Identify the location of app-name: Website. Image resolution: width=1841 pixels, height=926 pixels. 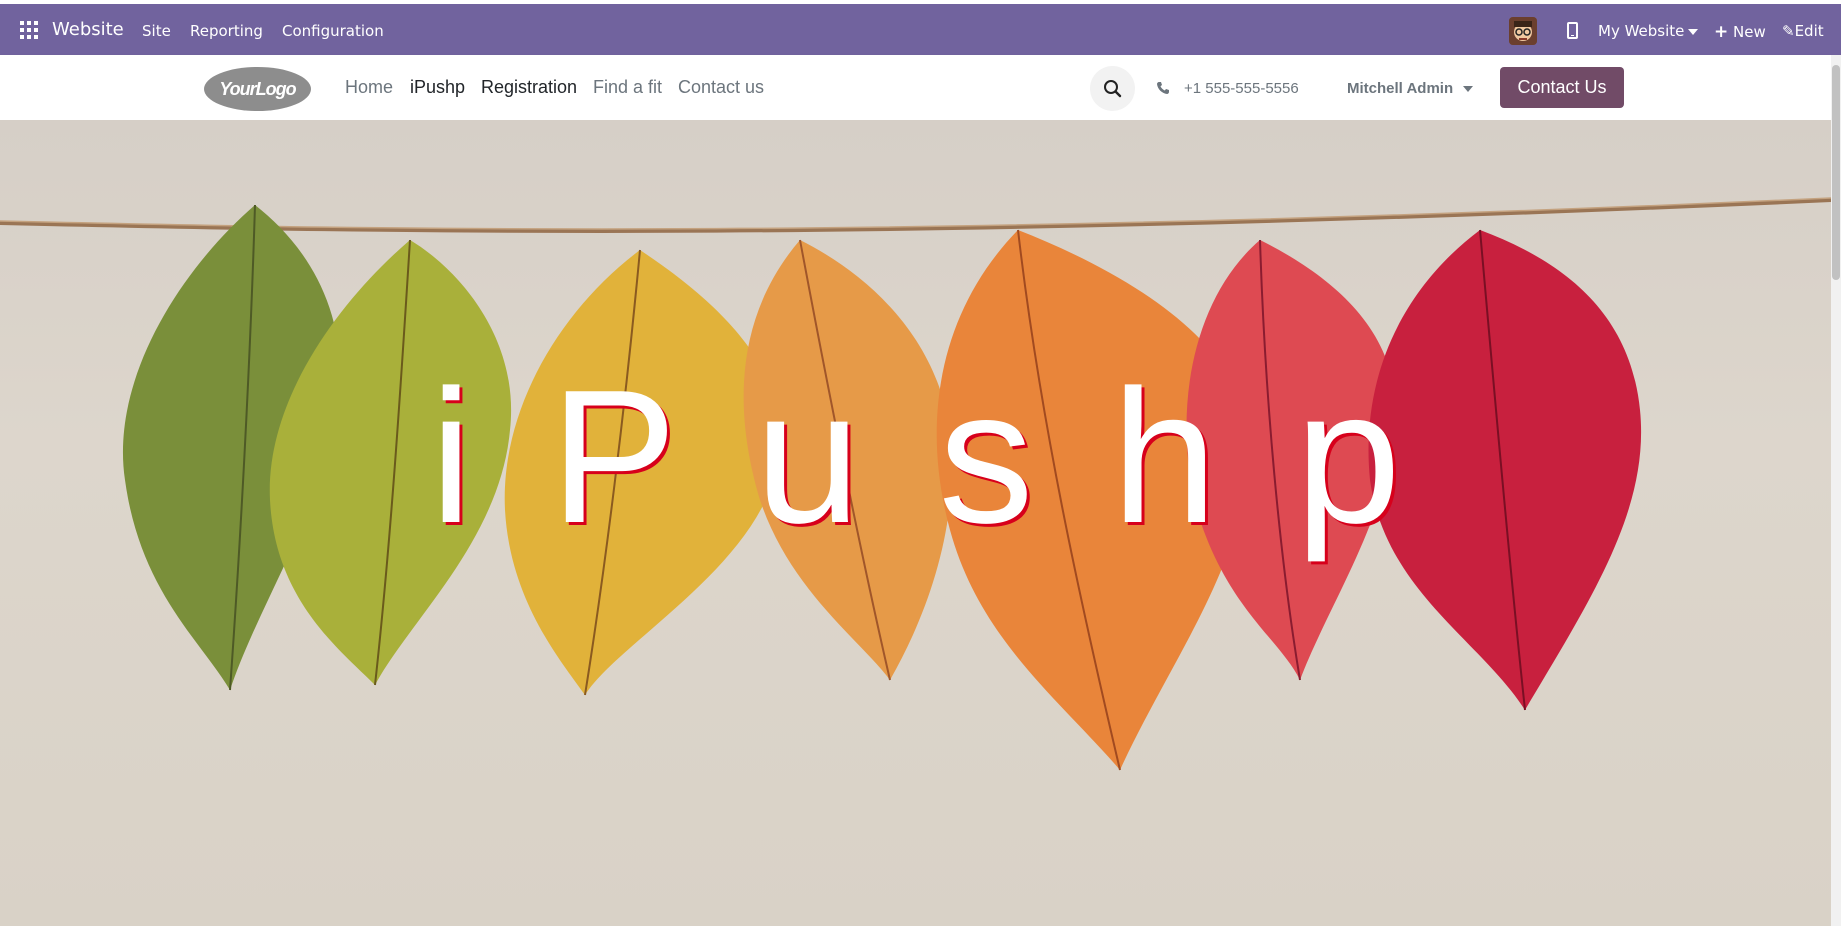
(88, 29).